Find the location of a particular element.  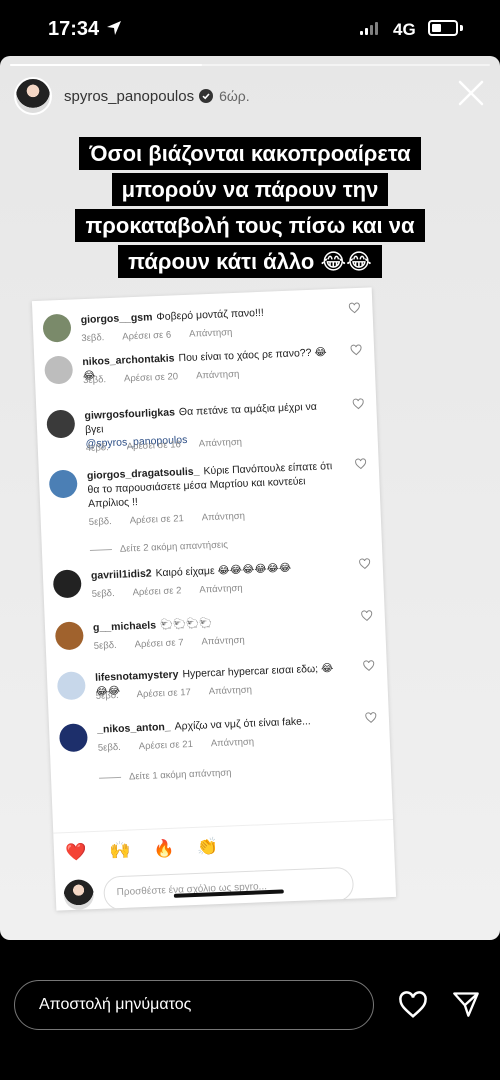

comment-username: giwrgosfourligkas is located at coordinates (129, 414).